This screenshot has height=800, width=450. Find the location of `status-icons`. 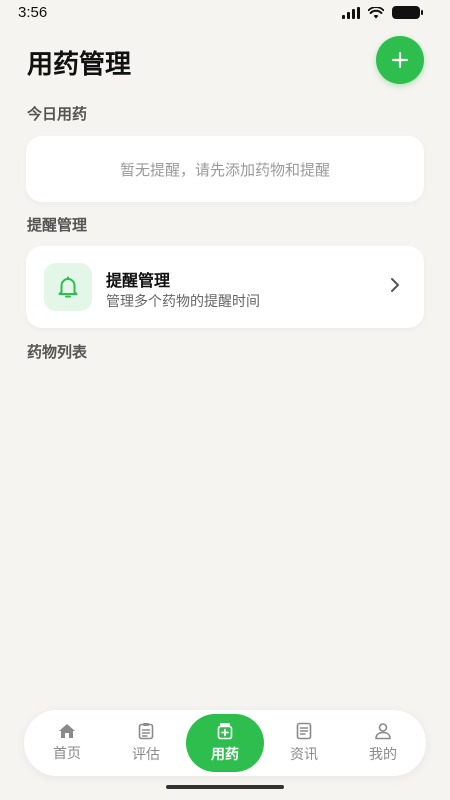

status-icons is located at coordinates (382, 12).